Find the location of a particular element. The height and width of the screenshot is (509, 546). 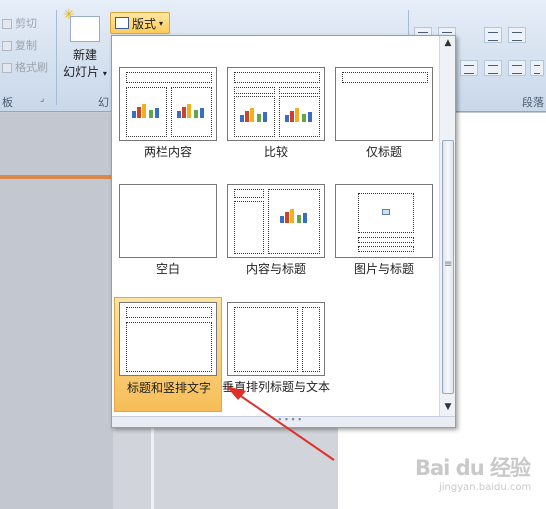

brush-icon is located at coordinates (7, 68).